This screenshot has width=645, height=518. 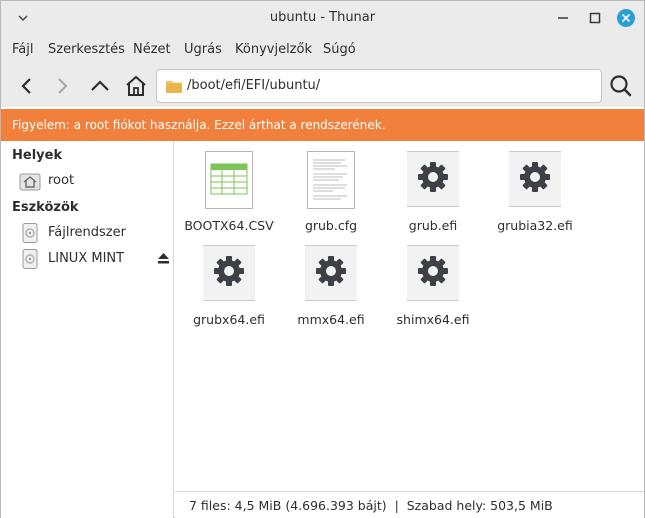 What do you see at coordinates (45, 207) in the screenshot?
I see `devices-heading: Eszközök` at bounding box center [45, 207].